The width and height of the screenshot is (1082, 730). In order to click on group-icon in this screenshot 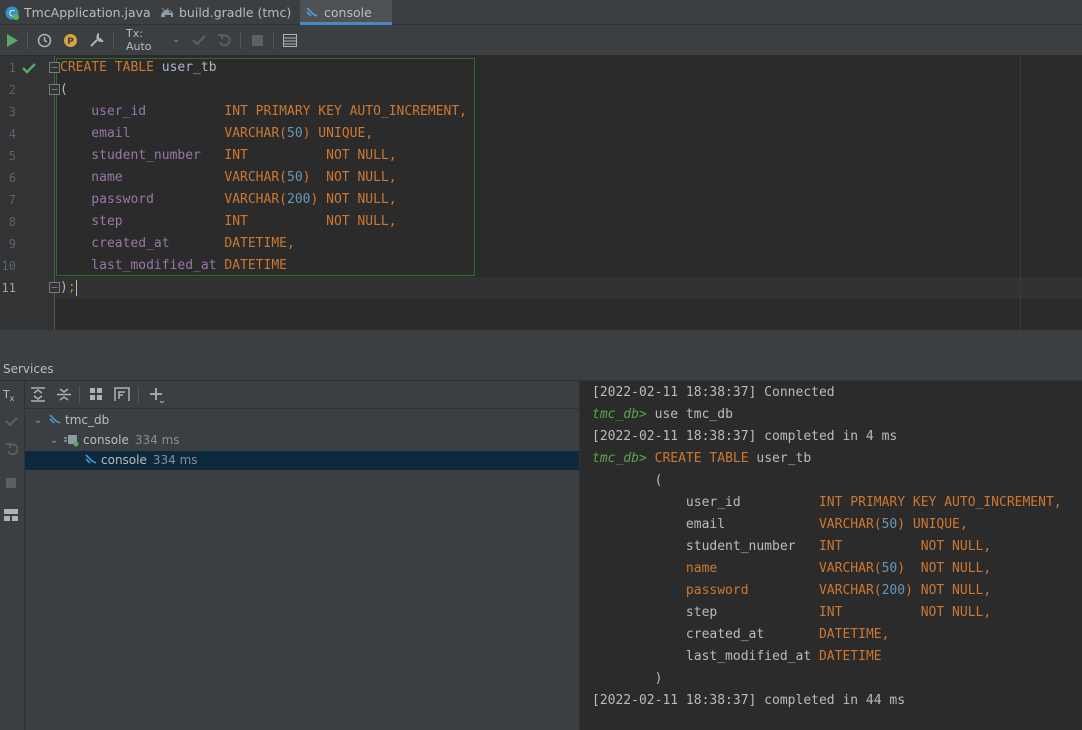, I will do `click(96, 394)`.